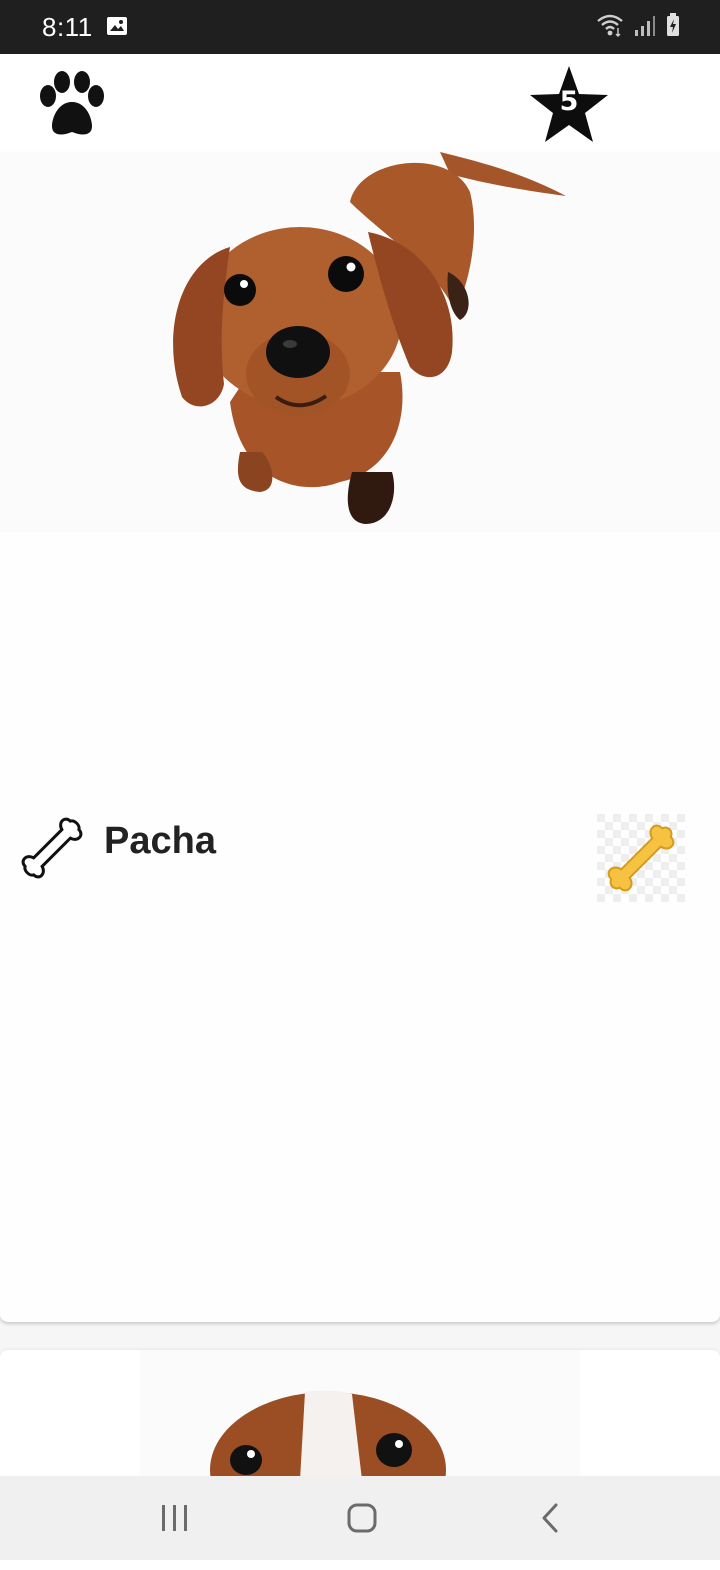  I want to click on star-icon, so click(569, 109).